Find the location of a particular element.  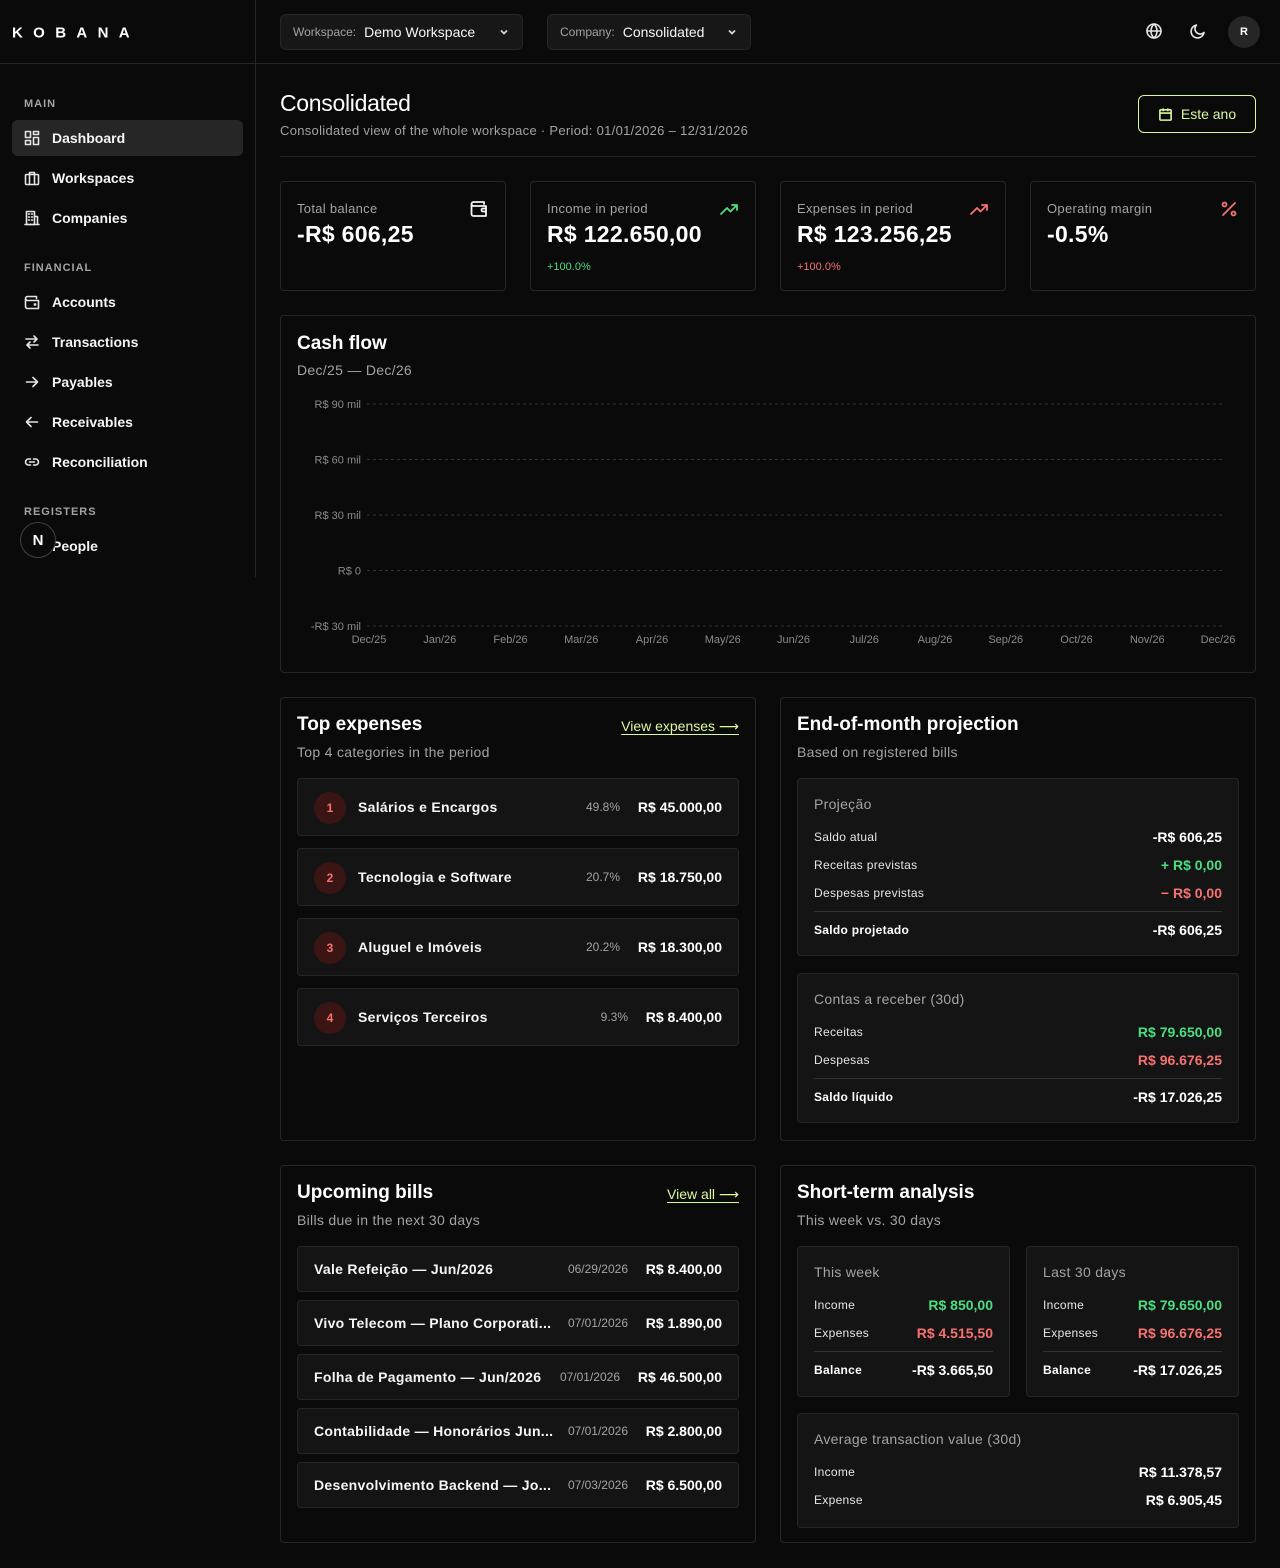

x-tick-label: Jun/26 is located at coordinates (793, 640).